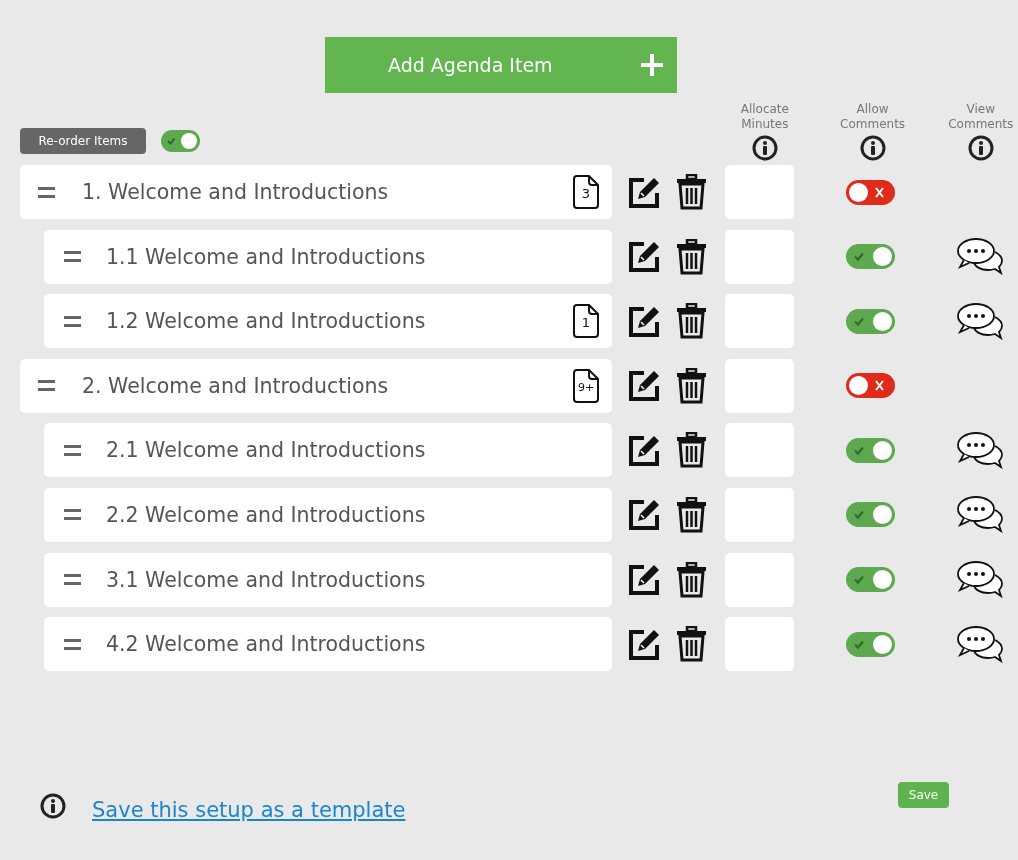  What do you see at coordinates (236, 385) in the screenshot?
I see `agenda-item-title: 2. Welcome and Introductions` at bounding box center [236, 385].